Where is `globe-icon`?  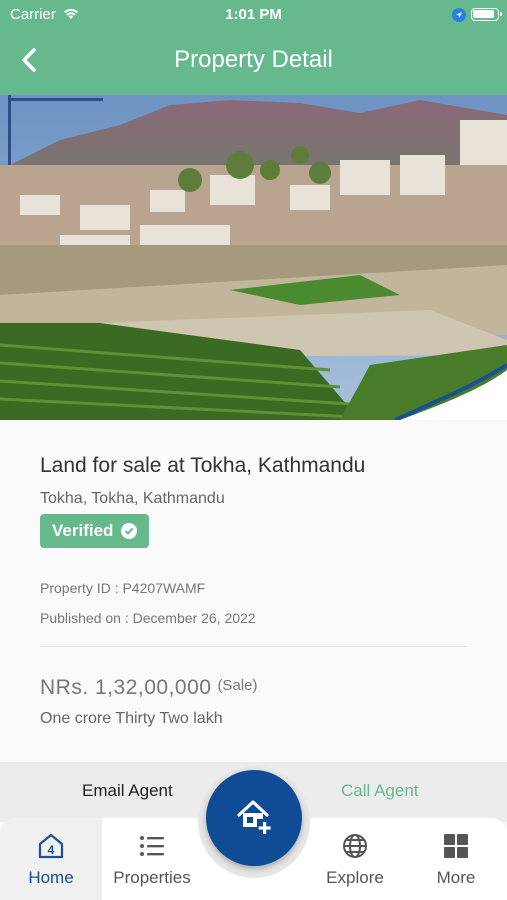 globe-icon is located at coordinates (355, 846).